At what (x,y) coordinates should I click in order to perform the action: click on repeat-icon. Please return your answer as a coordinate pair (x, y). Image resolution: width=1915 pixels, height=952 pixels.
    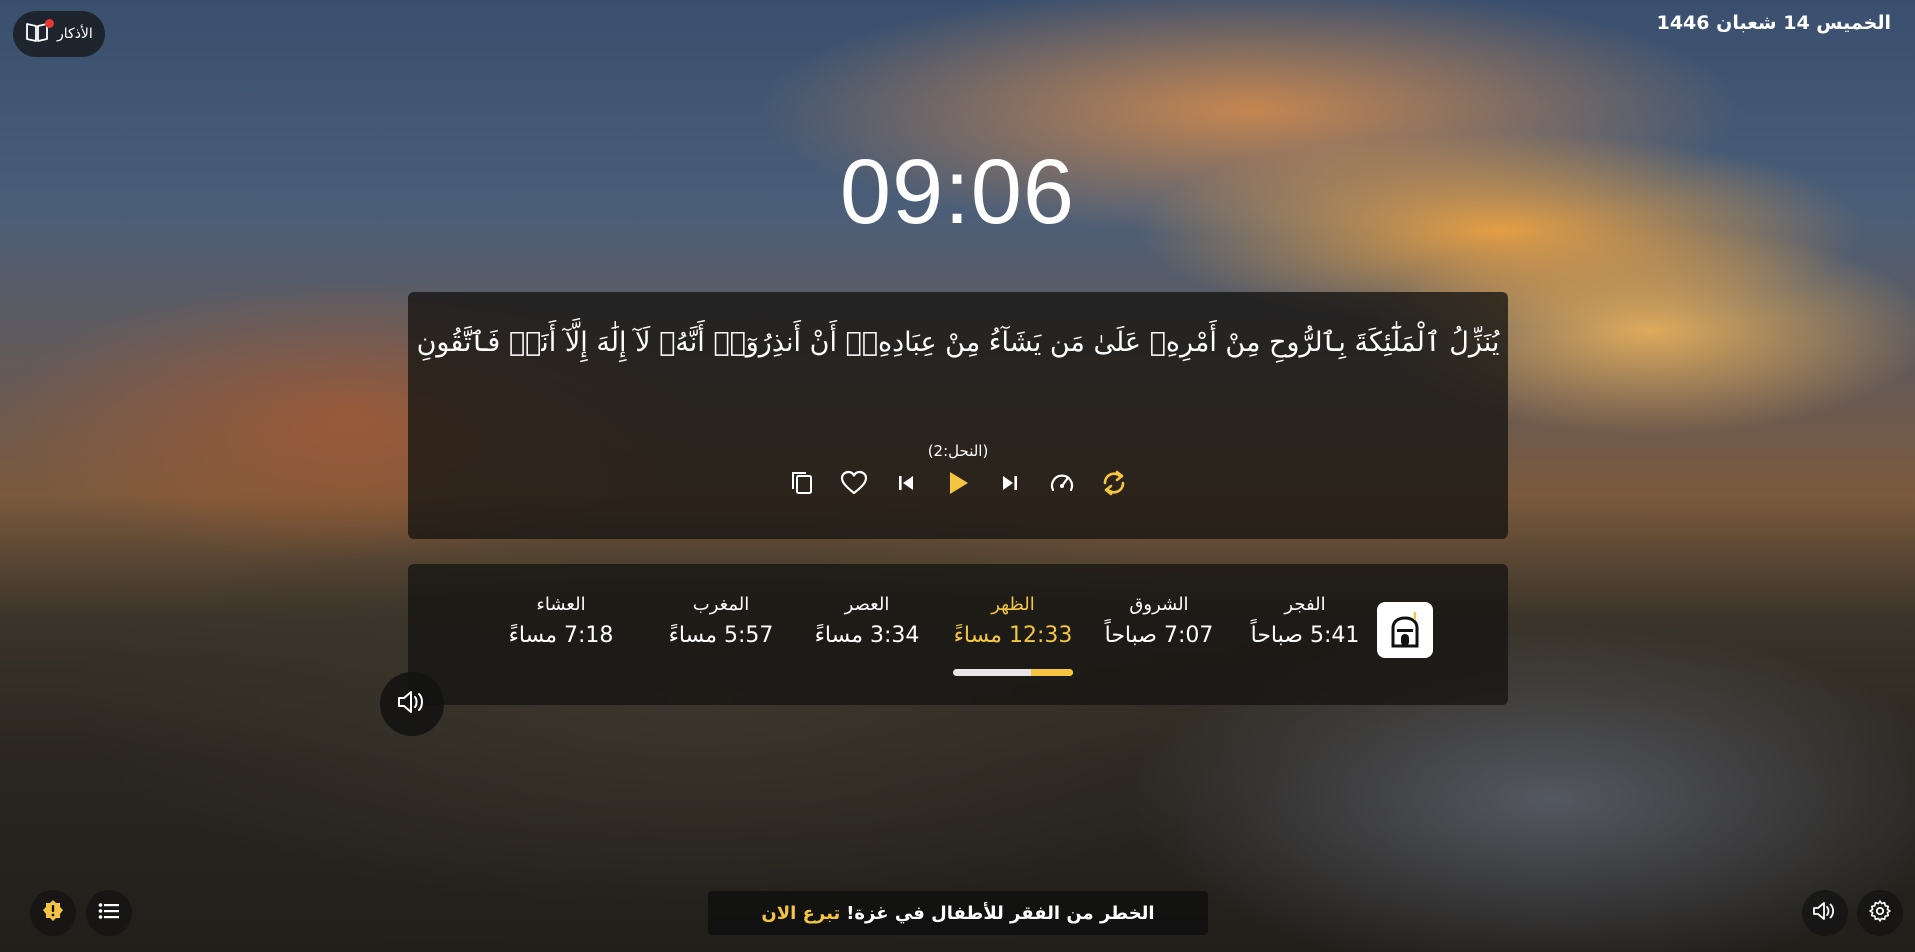
    Looking at the image, I should click on (1114, 483).